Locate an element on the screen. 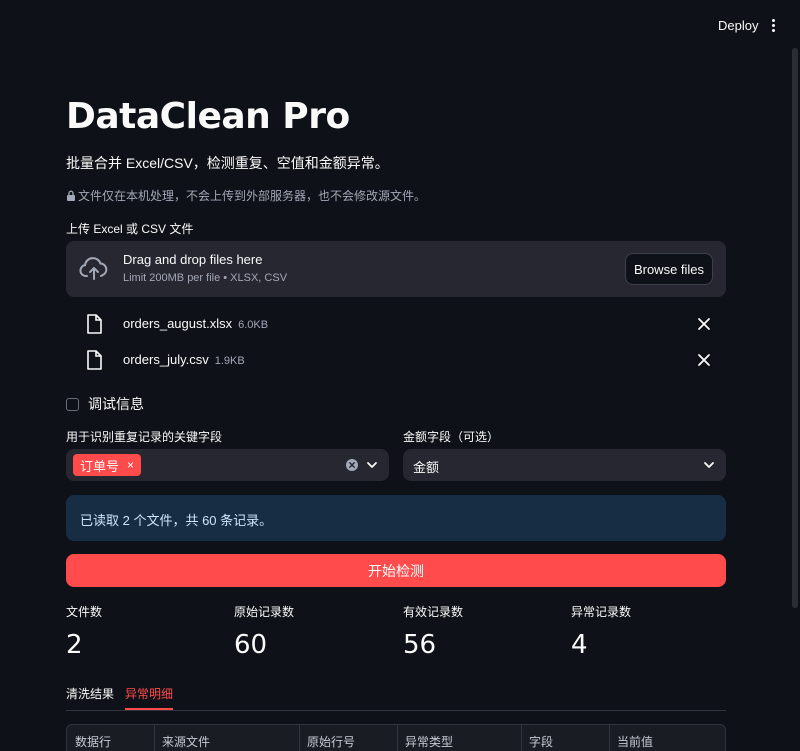 This screenshot has width=800, height=751. metric-value: 56 is located at coordinates (420, 645).